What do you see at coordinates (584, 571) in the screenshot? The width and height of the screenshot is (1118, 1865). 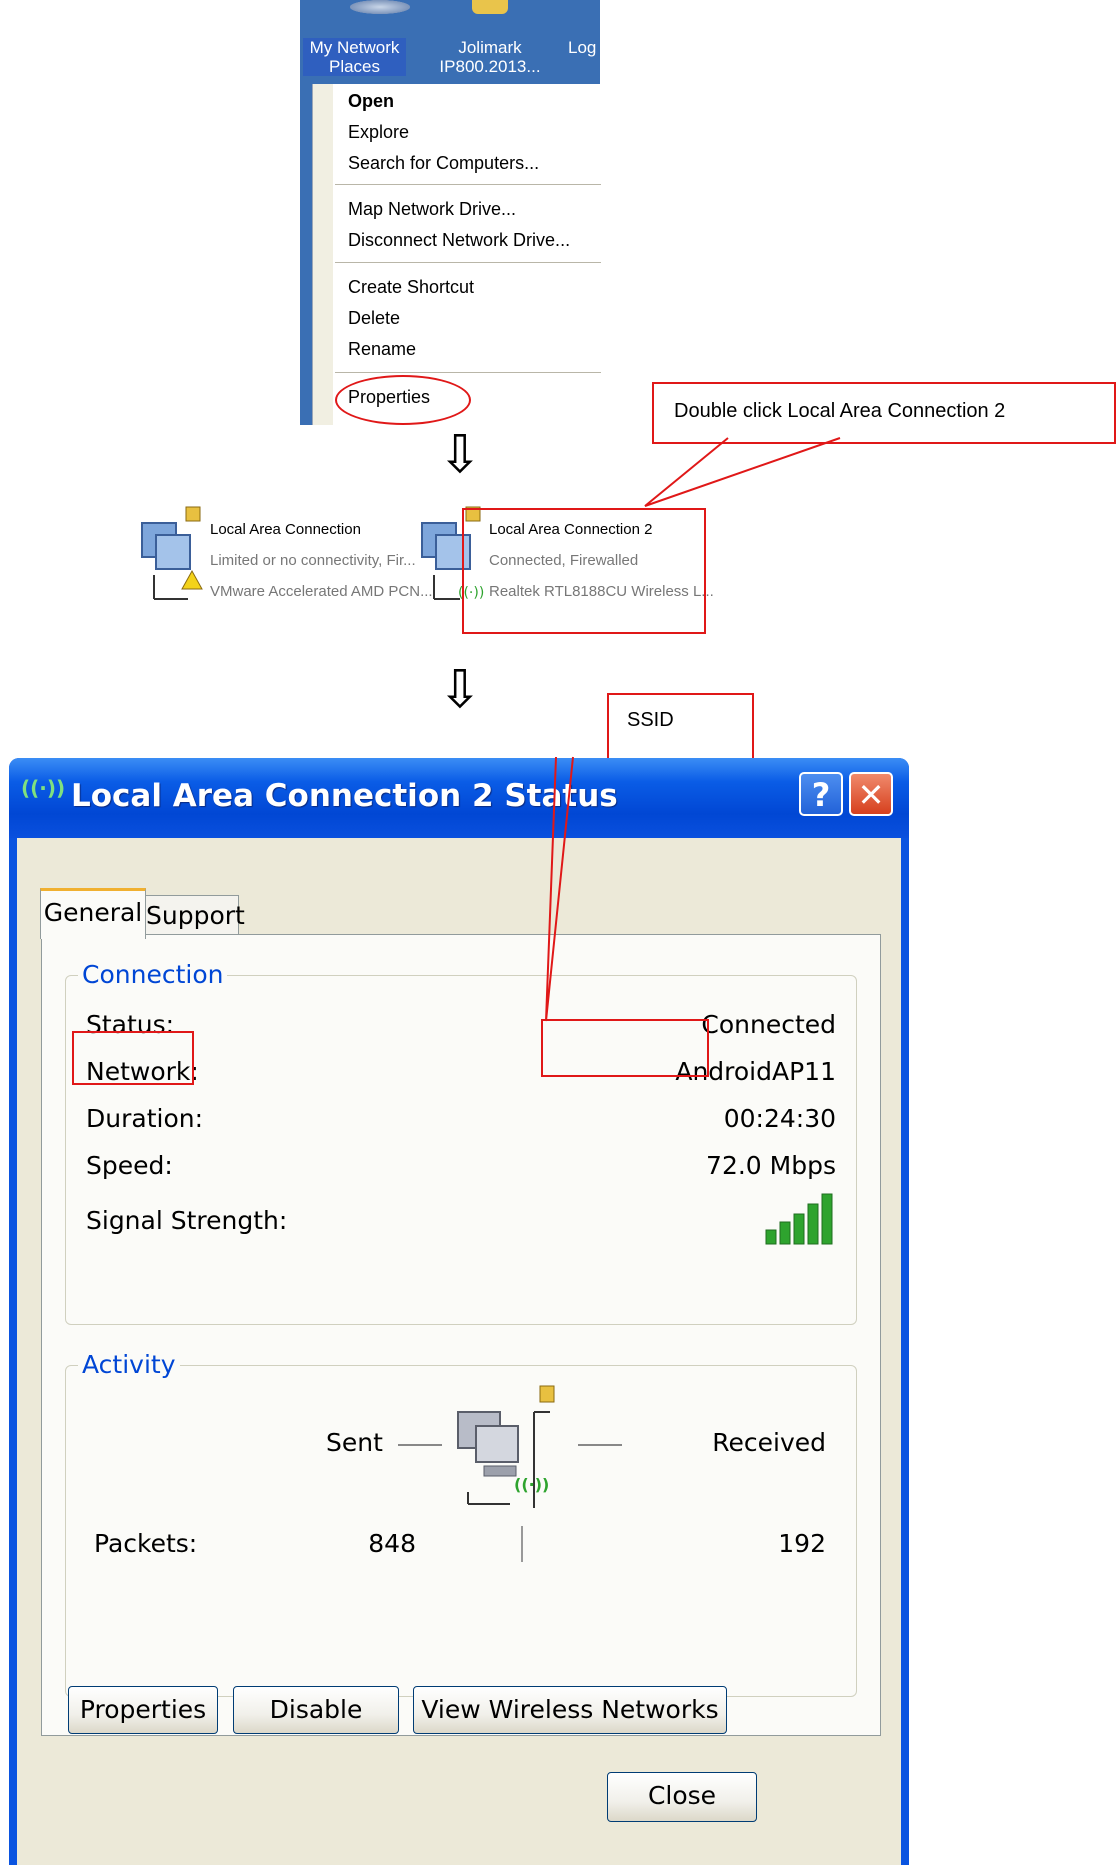 I see `local-area-connection-2-highlight` at bounding box center [584, 571].